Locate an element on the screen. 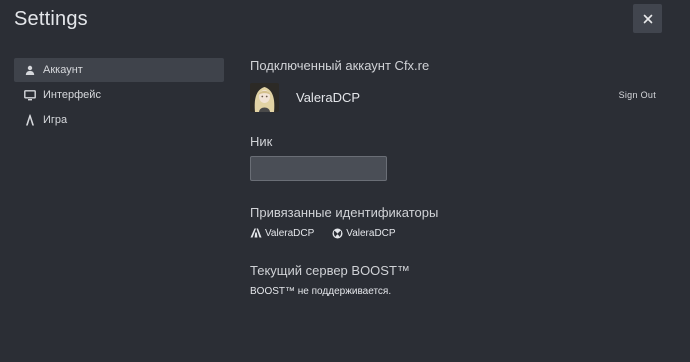 The image size is (690, 362). linked-identifiers-heading: Привязанные идентификаторы is located at coordinates (344, 212).